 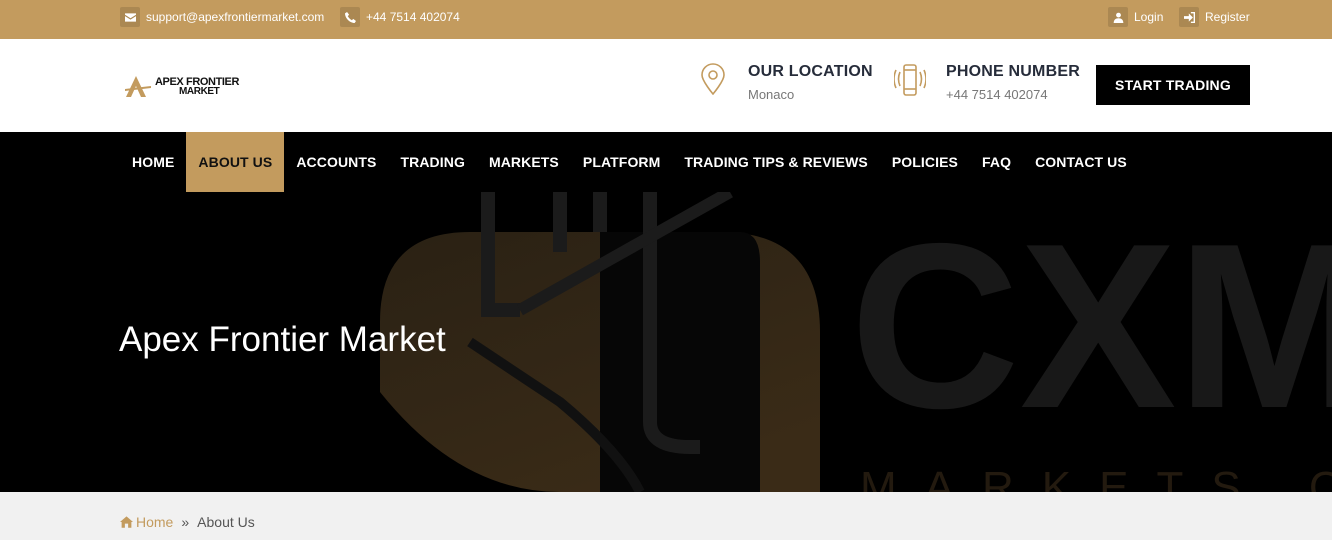 What do you see at coordinates (413, 17) in the screenshot?
I see `topbar-phone-text: +44 7514 402074` at bounding box center [413, 17].